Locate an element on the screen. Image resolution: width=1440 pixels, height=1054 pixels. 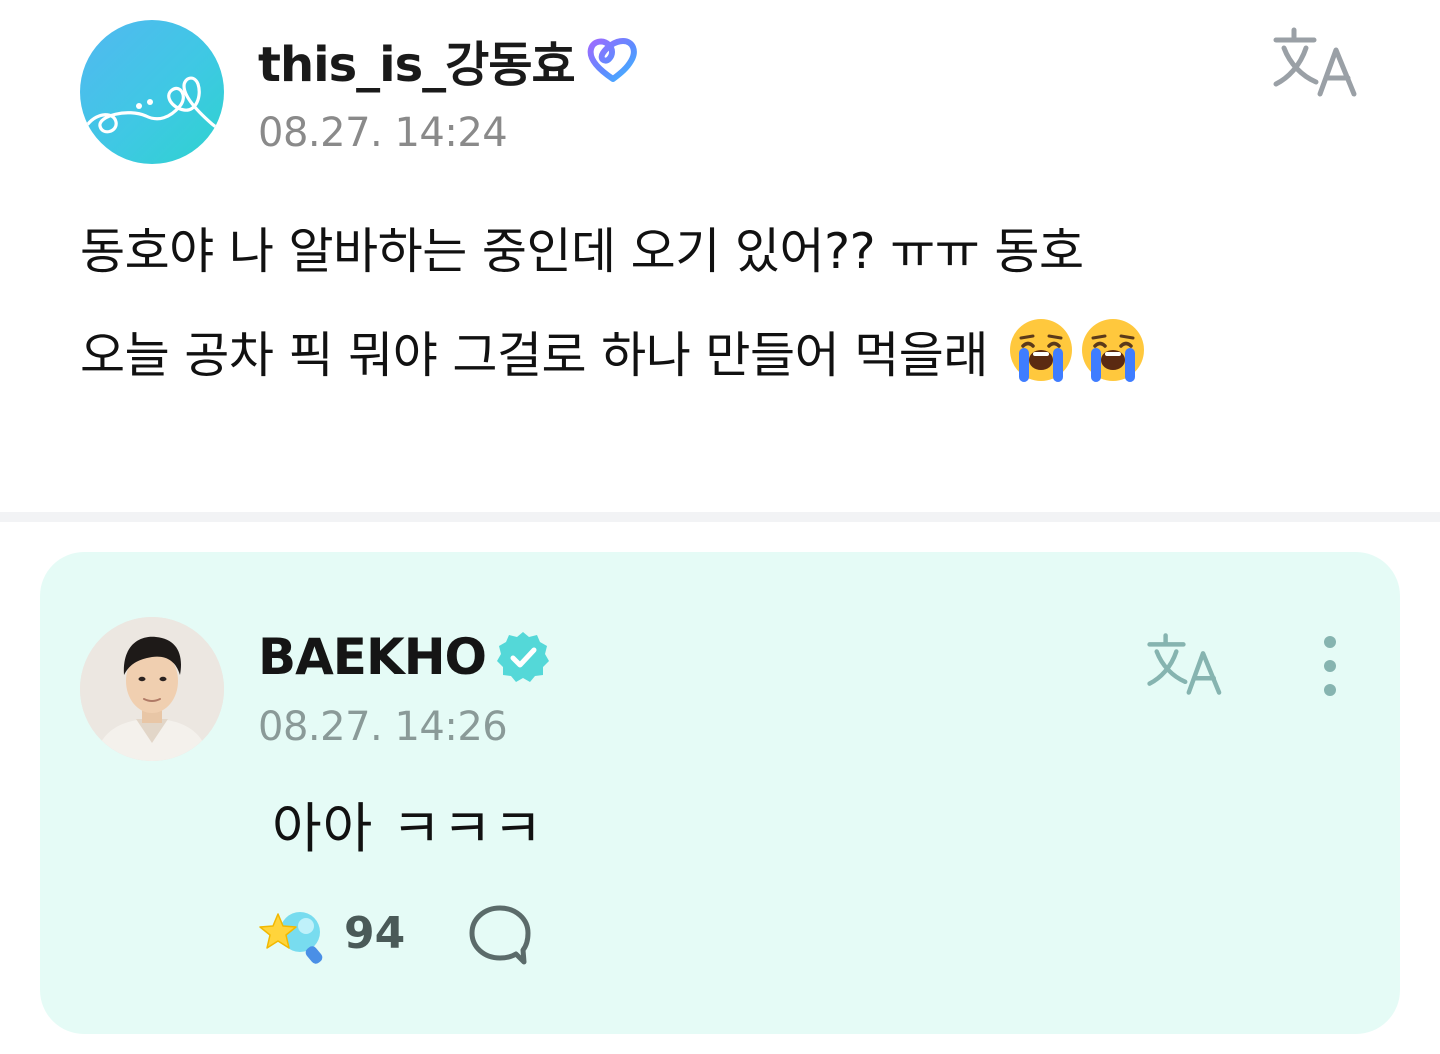
like-count: 94 is located at coordinates (375, 933).